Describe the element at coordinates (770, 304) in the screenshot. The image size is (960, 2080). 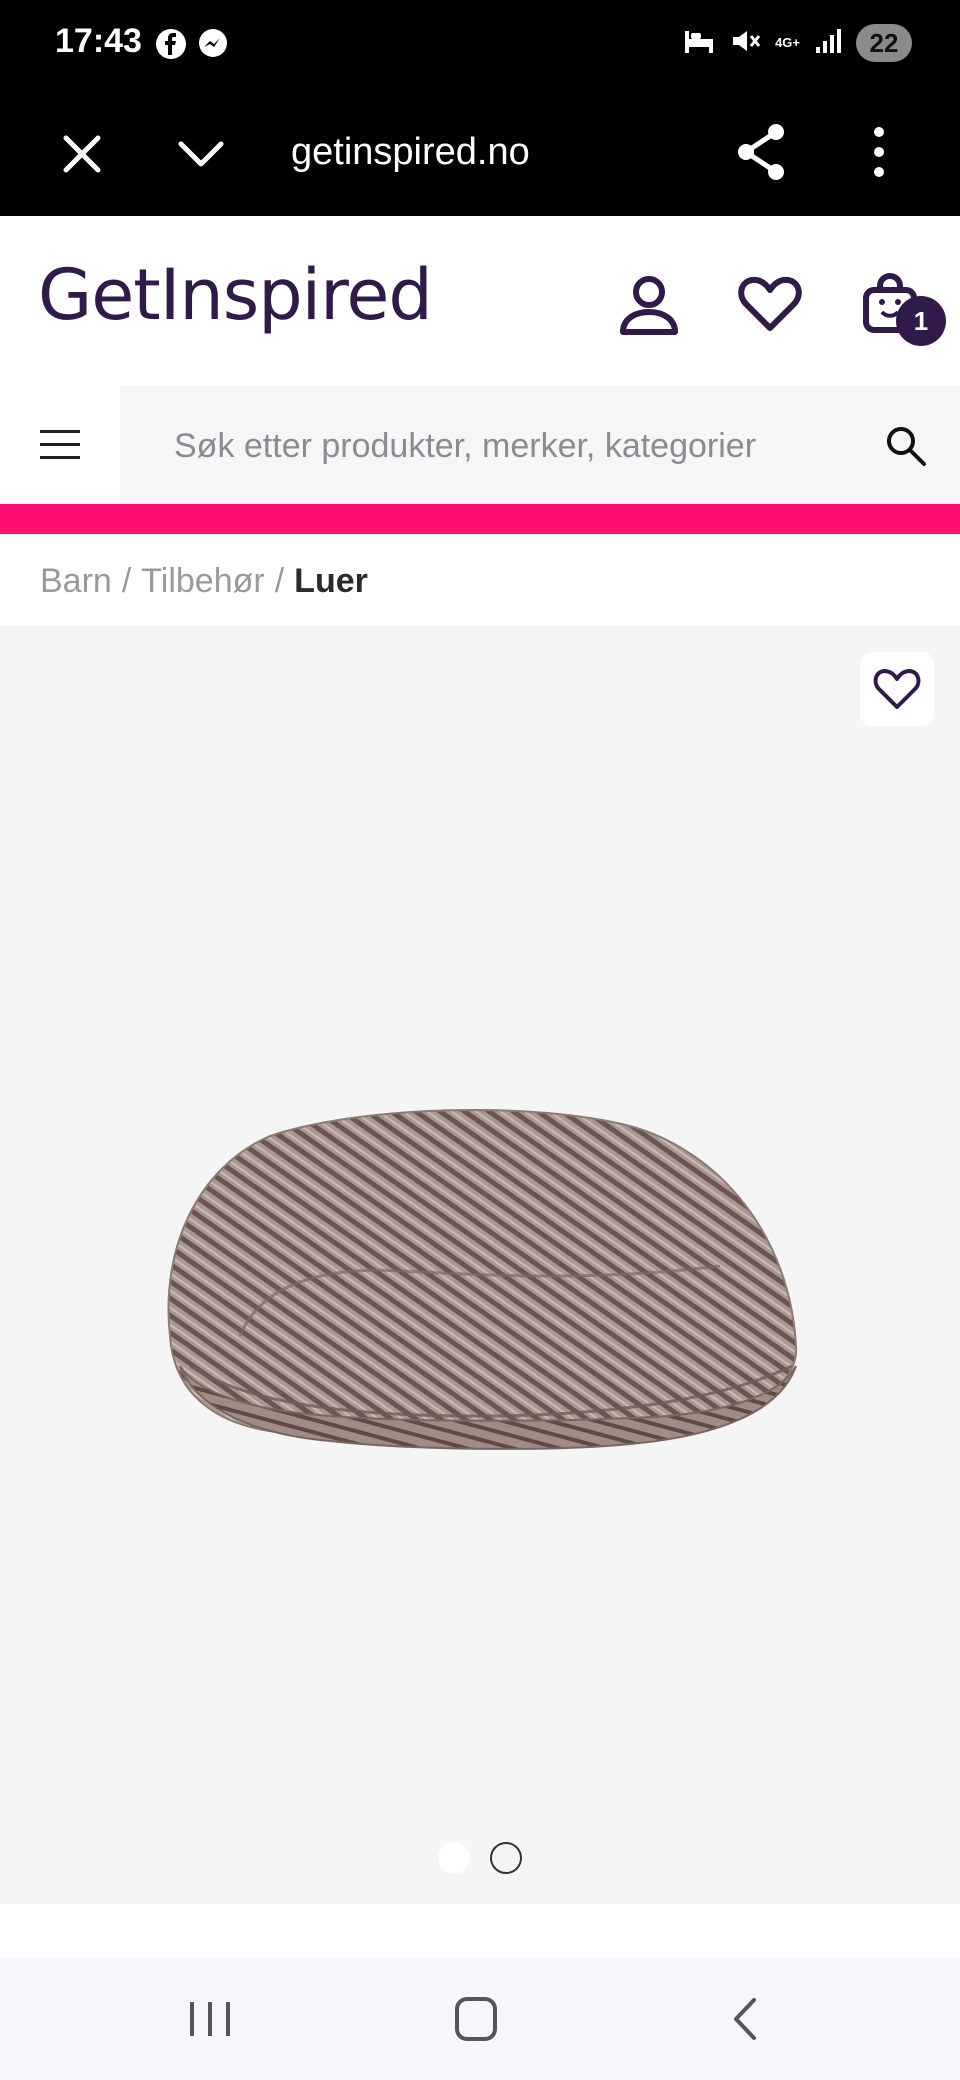
I see `heart-icon` at that location.